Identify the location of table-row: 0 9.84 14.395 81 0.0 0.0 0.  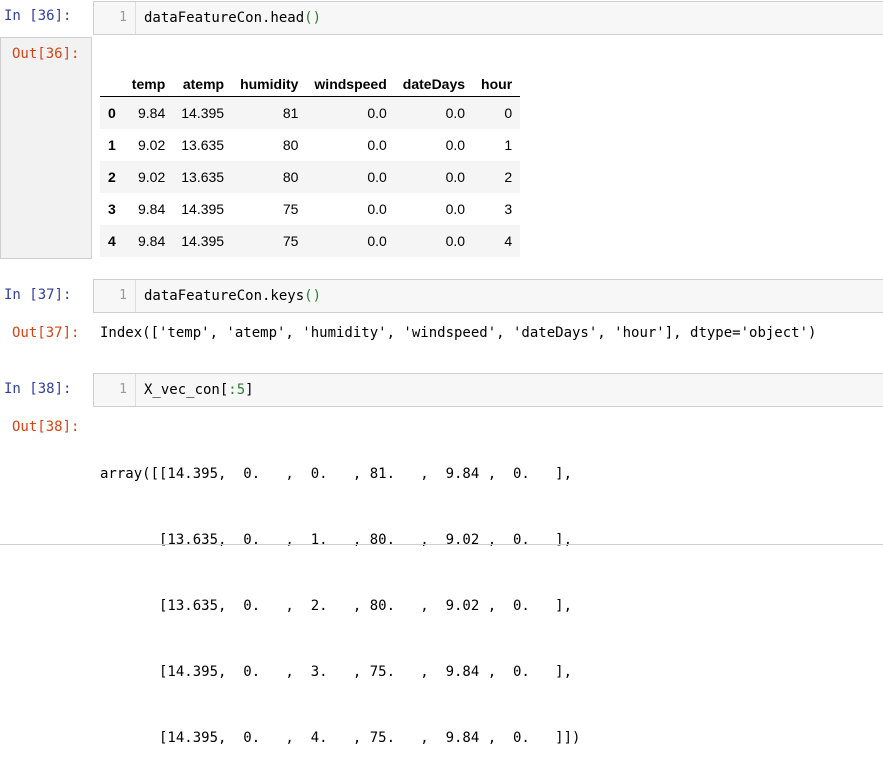
(310, 112).